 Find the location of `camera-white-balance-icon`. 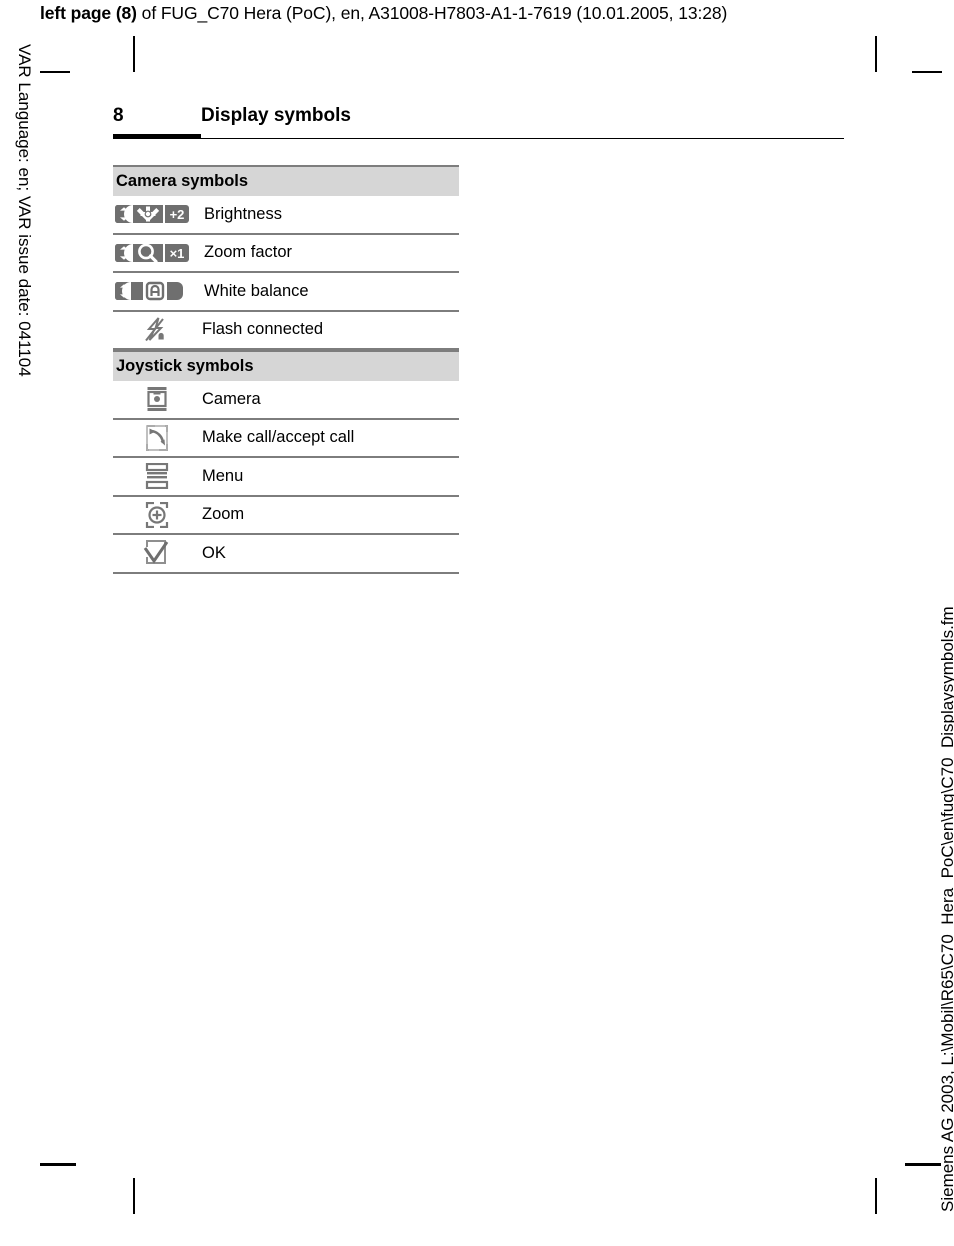

camera-white-balance-icon is located at coordinates (158, 291).